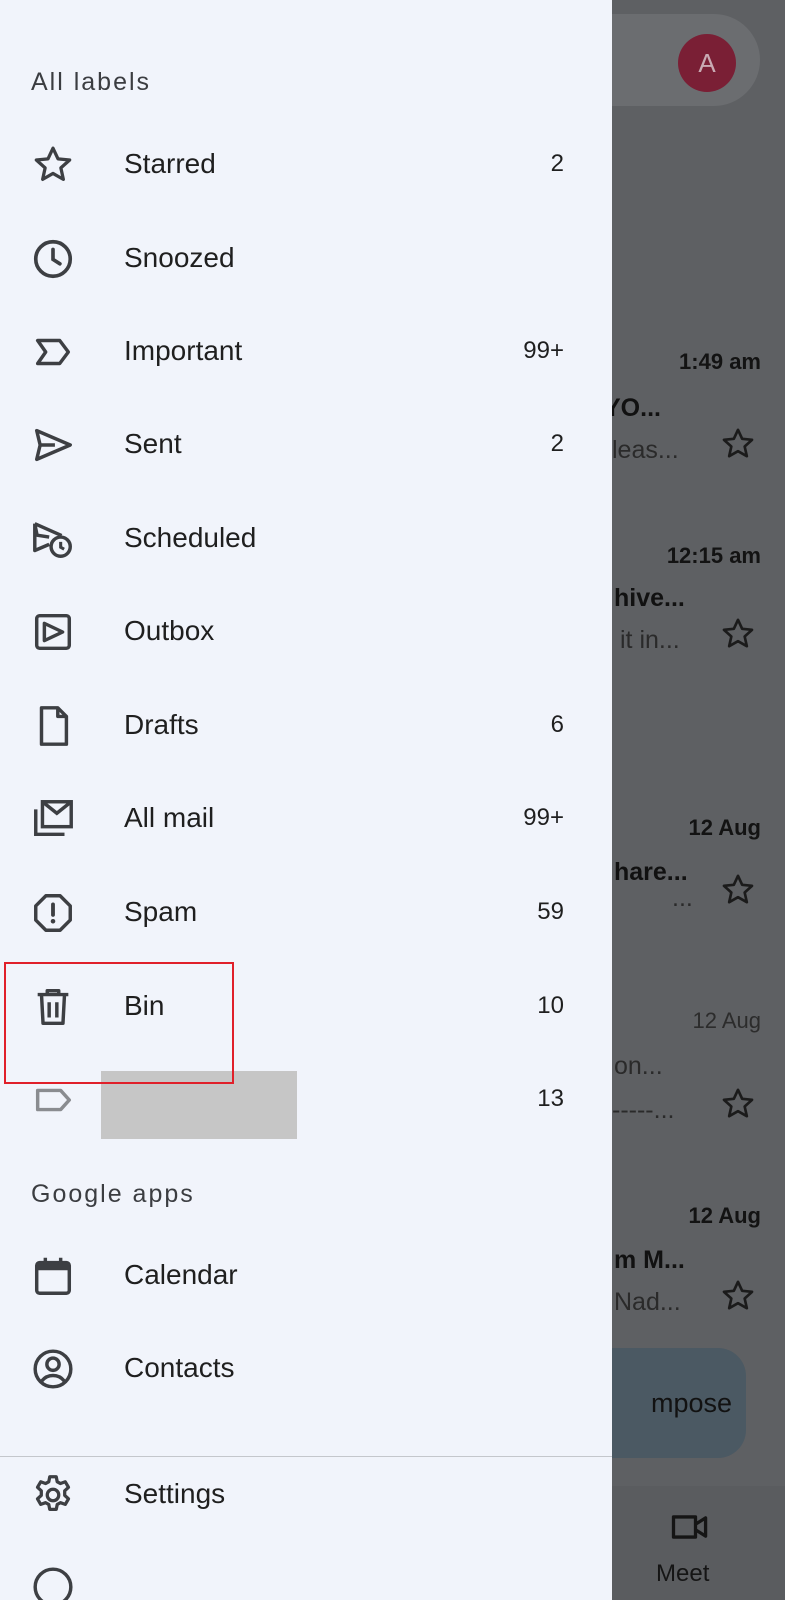 The height and width of the screenshot is (1600, 785). What do you see at coordinates (306, 165) in the screenshot?
I see `drawer-item-starred: Starred 2` at bounding box center [306, 165].